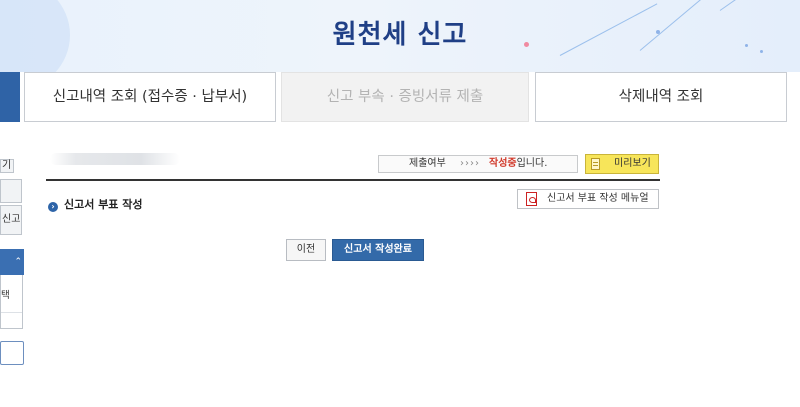 This screenshot has width=800, height=407. What do you see at coordinates (598, 198) in the screenshot?
I see `manual-button-label: 신고서 부표 작성 메뉴얼` at bounding box center [598, 198].